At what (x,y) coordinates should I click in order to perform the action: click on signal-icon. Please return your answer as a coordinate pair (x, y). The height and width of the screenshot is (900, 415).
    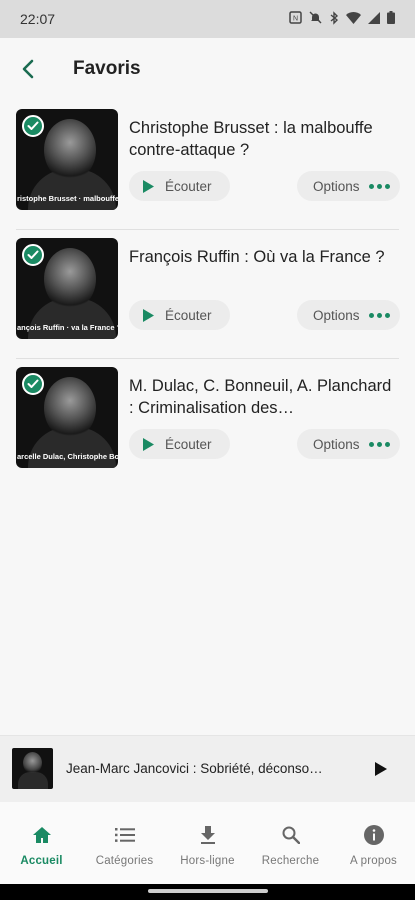
    Looking at the image, I should click on (374, 19).